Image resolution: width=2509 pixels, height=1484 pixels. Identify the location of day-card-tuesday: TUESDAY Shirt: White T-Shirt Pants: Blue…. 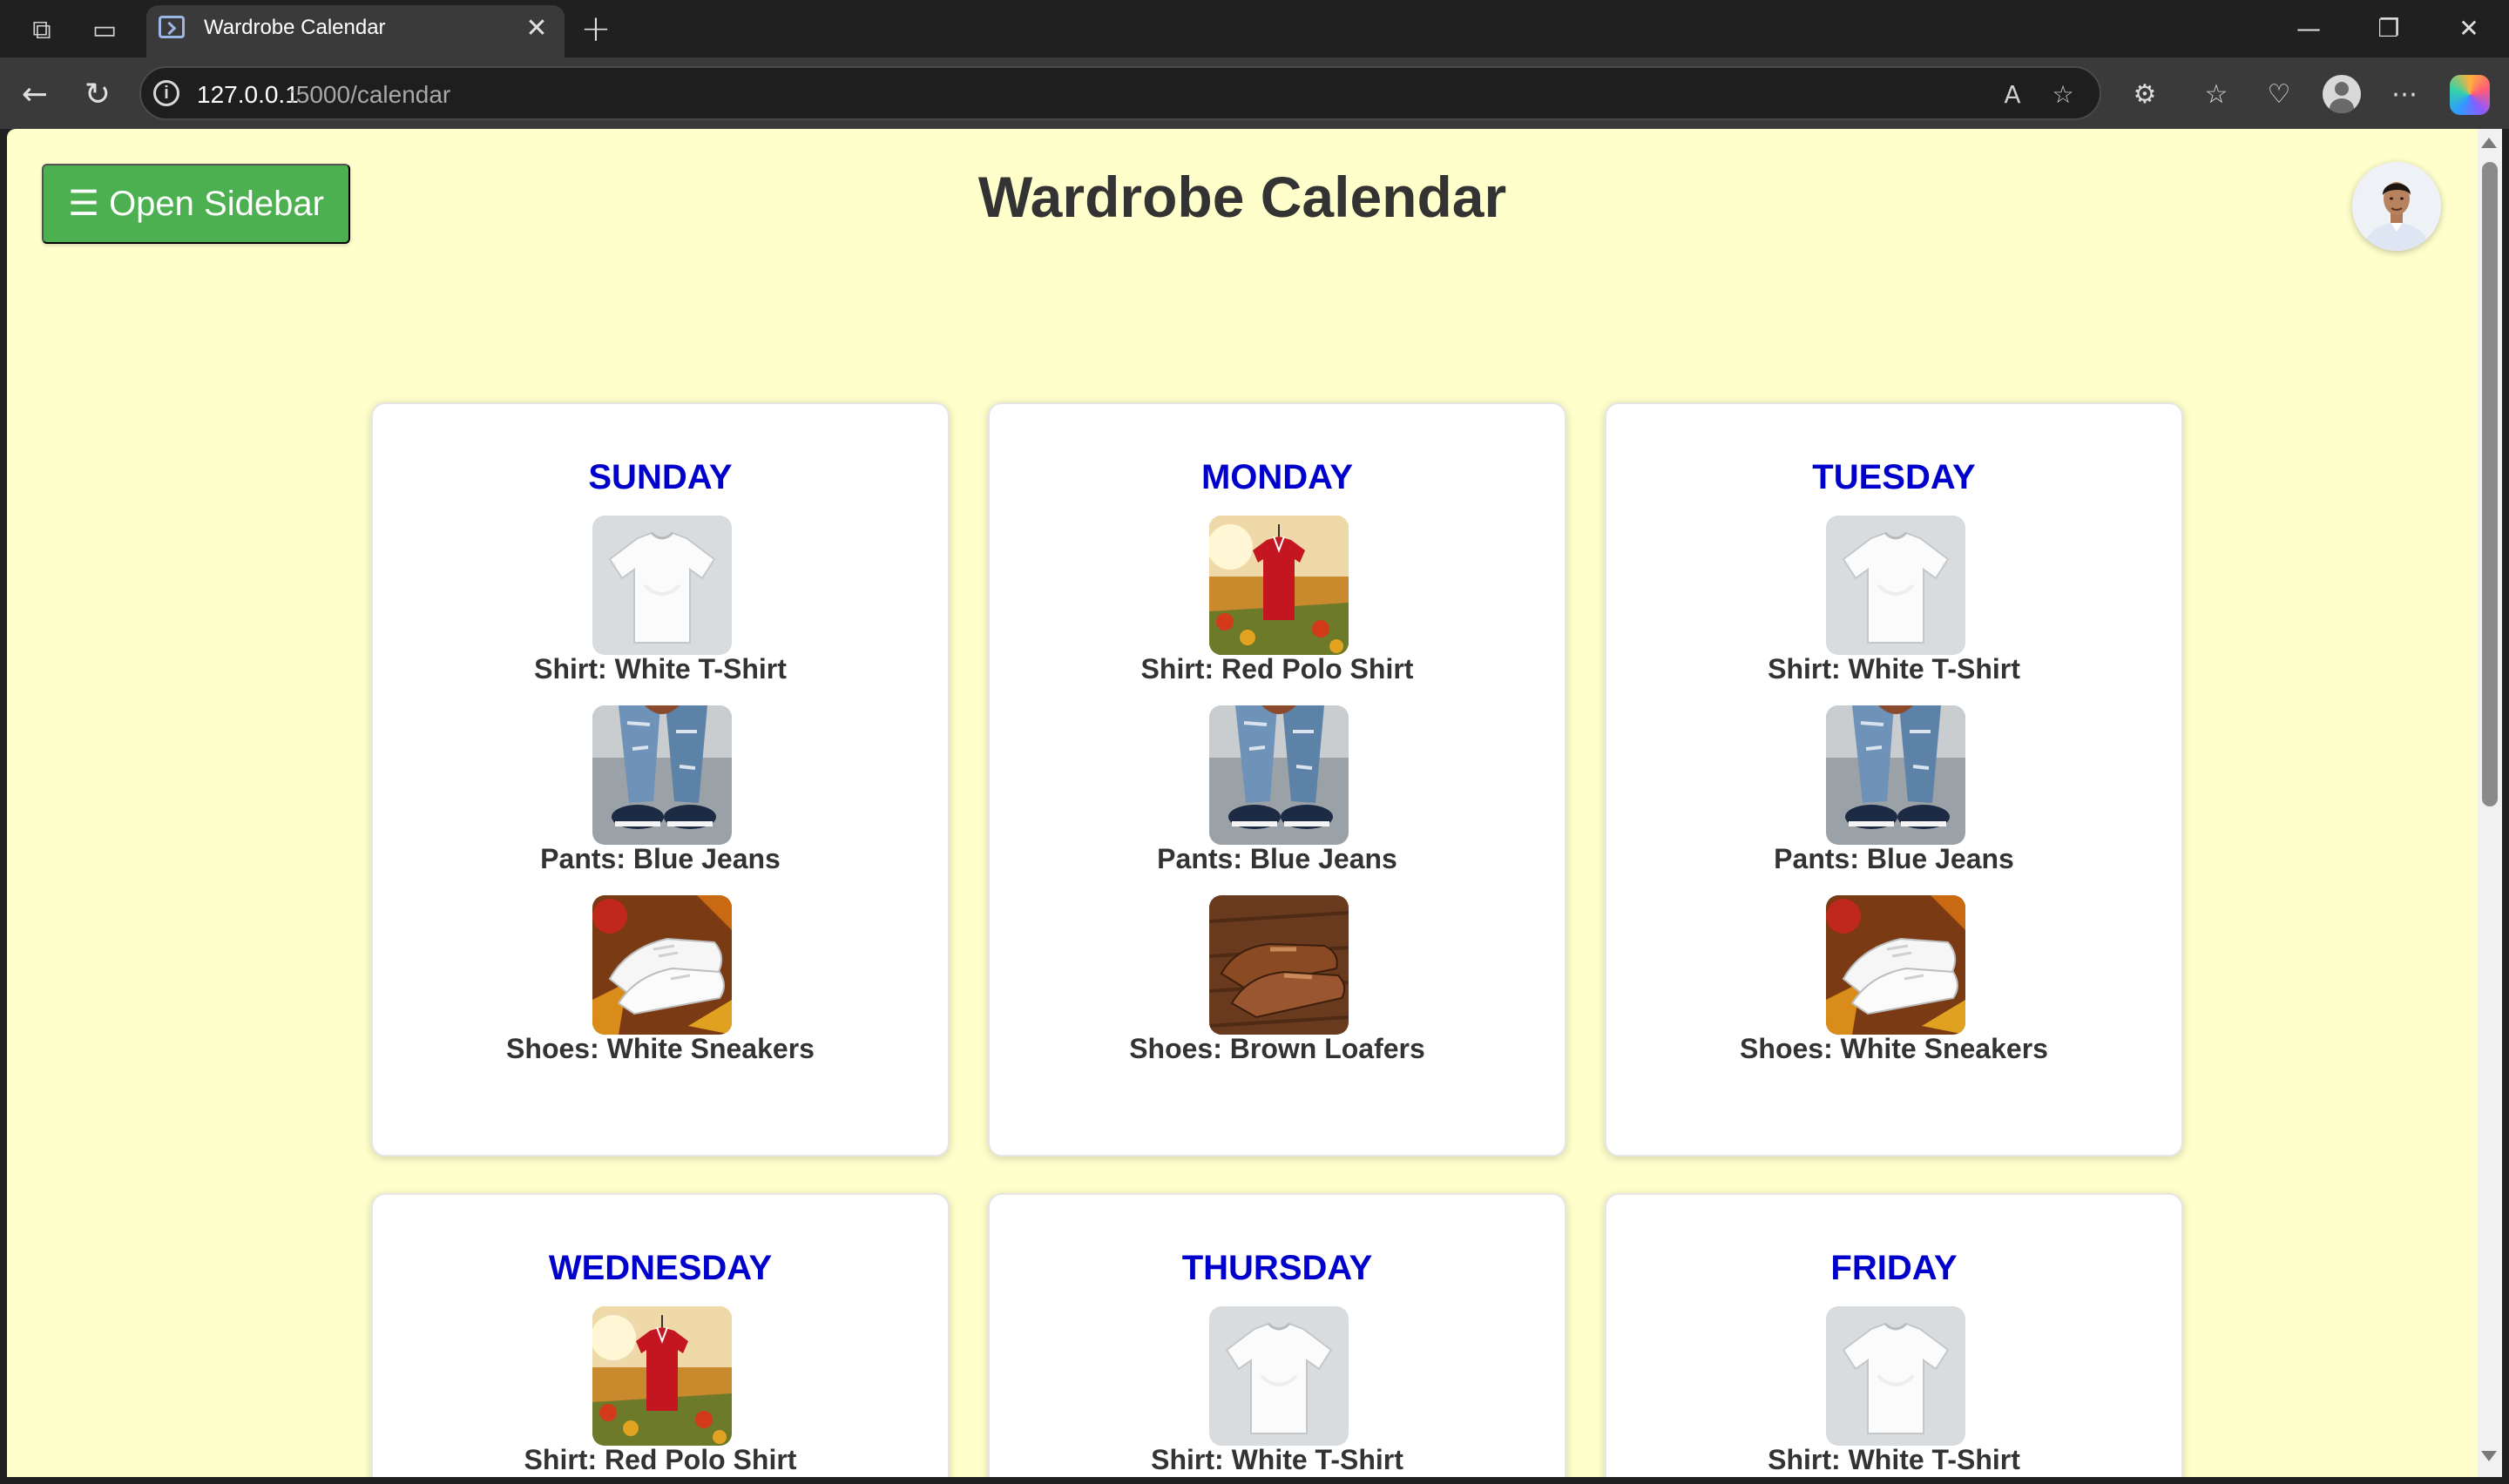
(1894, 779).